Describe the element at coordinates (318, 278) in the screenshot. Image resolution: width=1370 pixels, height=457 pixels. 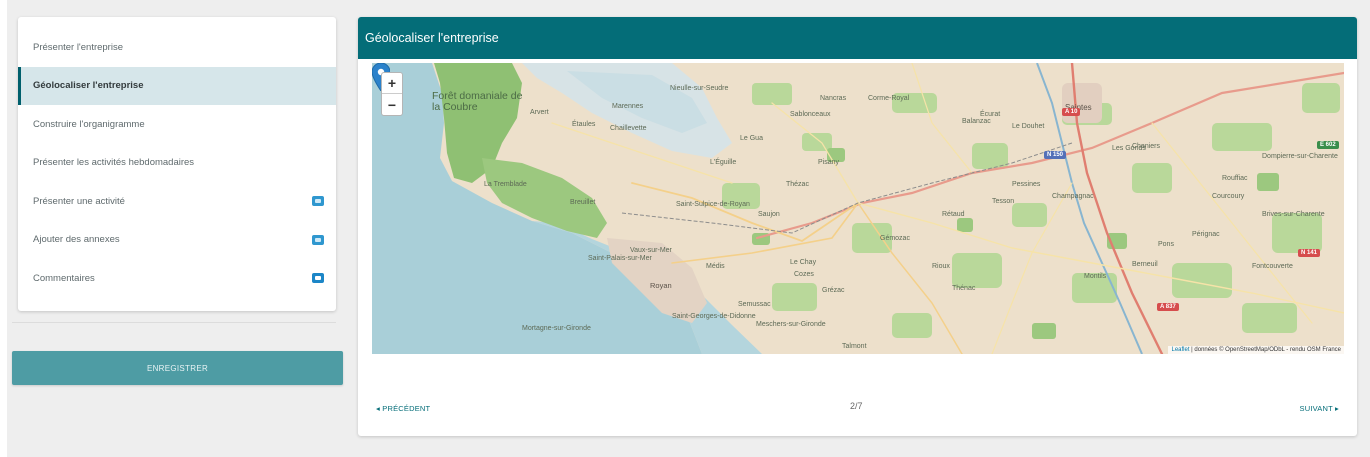
I see `comment-icon` at that location.